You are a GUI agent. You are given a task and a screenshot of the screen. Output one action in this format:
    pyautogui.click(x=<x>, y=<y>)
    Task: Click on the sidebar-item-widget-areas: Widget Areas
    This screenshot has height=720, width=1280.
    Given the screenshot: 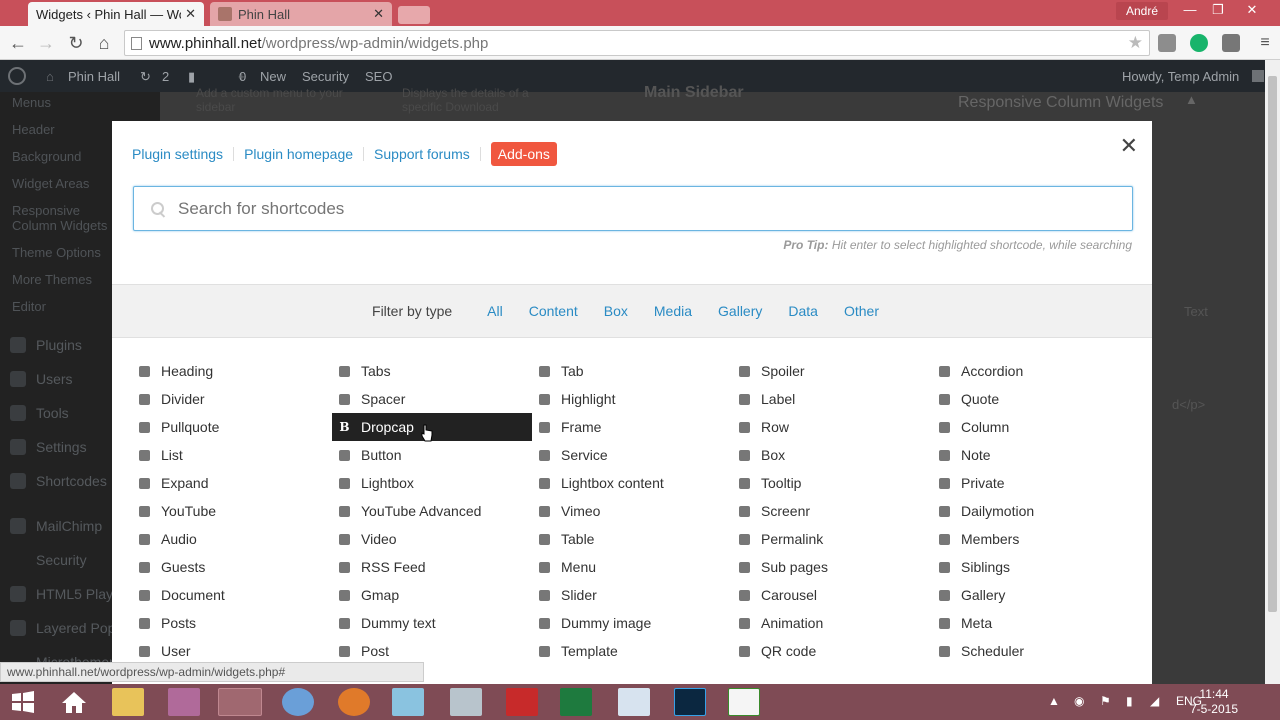 What is the action you would take?
    pyautogui.click(x=50, y=183)
    